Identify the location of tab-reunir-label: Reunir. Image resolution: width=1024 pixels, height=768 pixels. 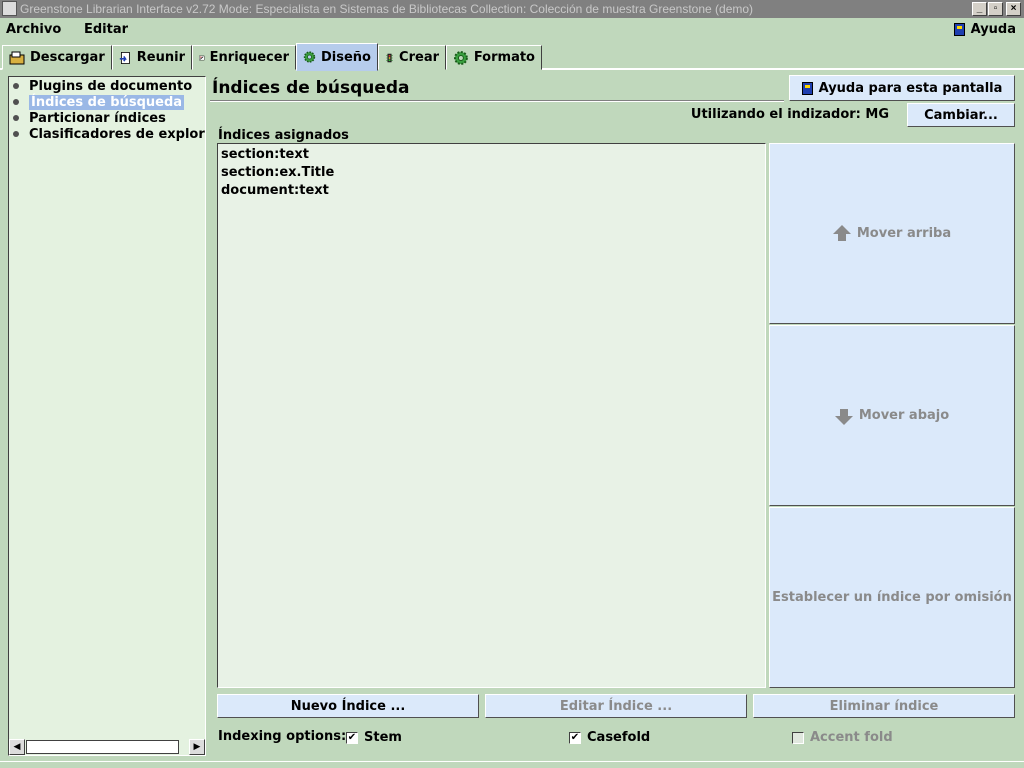
(160, 57).